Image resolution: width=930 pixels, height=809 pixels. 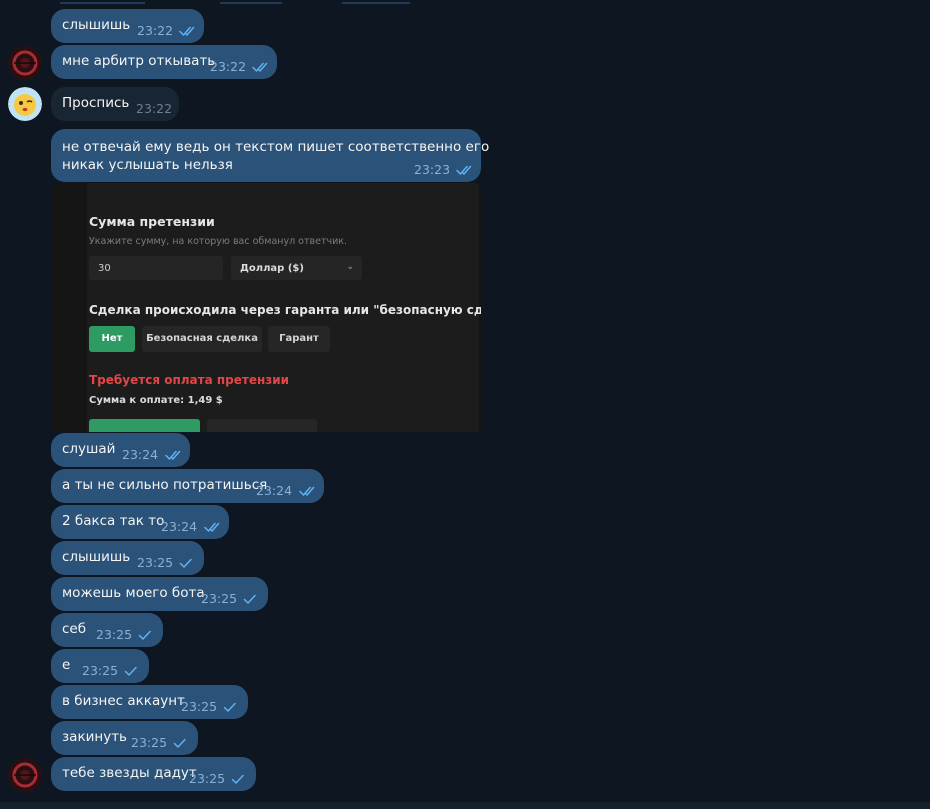 What do you see at coordinates (202, 339) in the screenshot?
I see `option-safe-deal: Безопасная сделка` at bounding box center [202, 339].